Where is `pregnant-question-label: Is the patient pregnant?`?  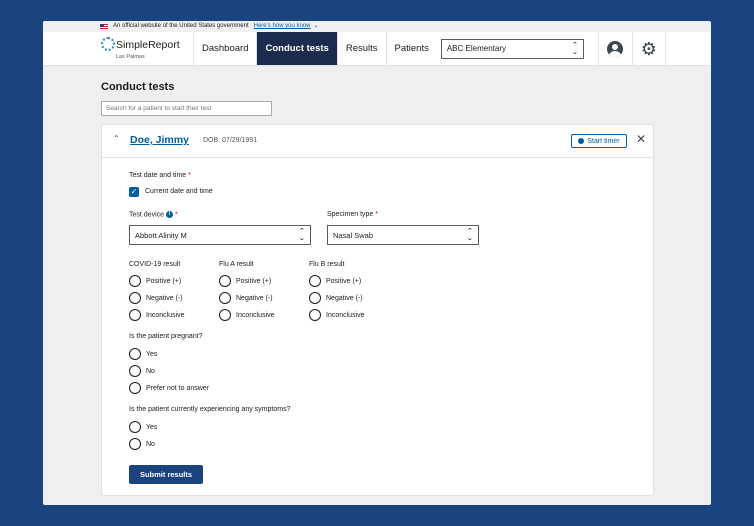
pregnant-question-label: Is the patient pregnant? is located at coordinates (166, 336).